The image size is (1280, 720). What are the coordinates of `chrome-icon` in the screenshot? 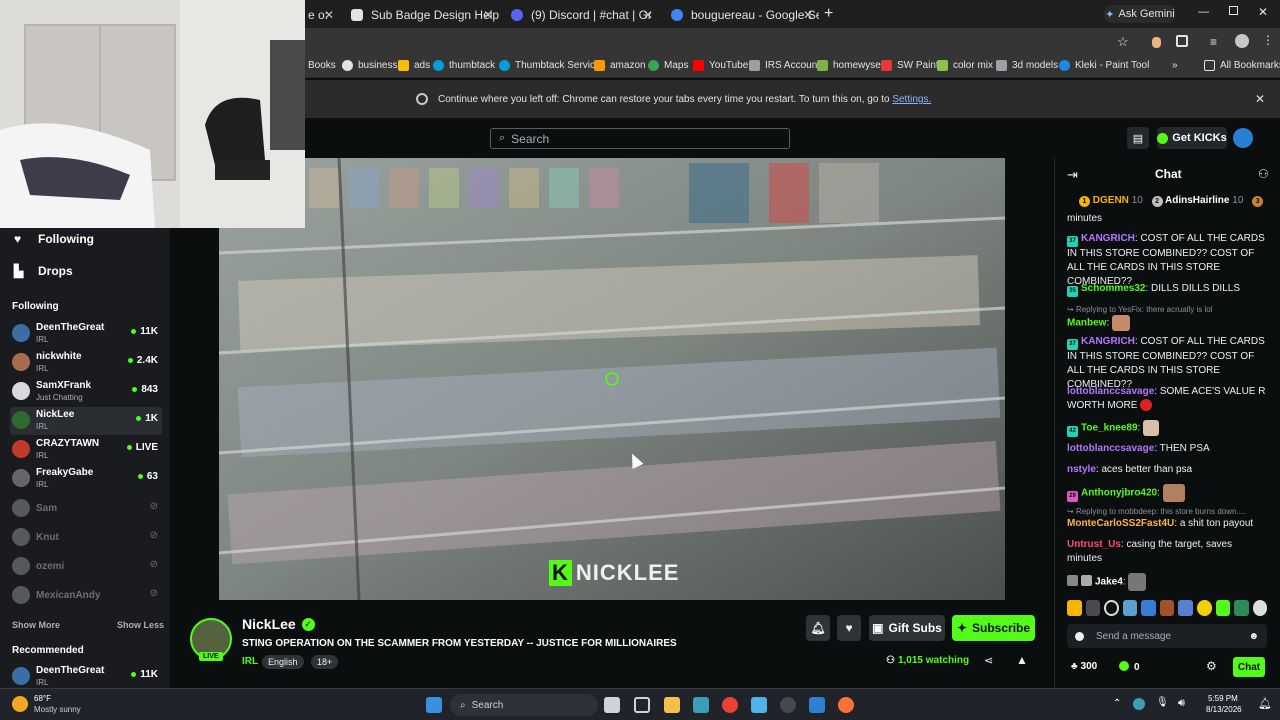 It's located at (730, 705).